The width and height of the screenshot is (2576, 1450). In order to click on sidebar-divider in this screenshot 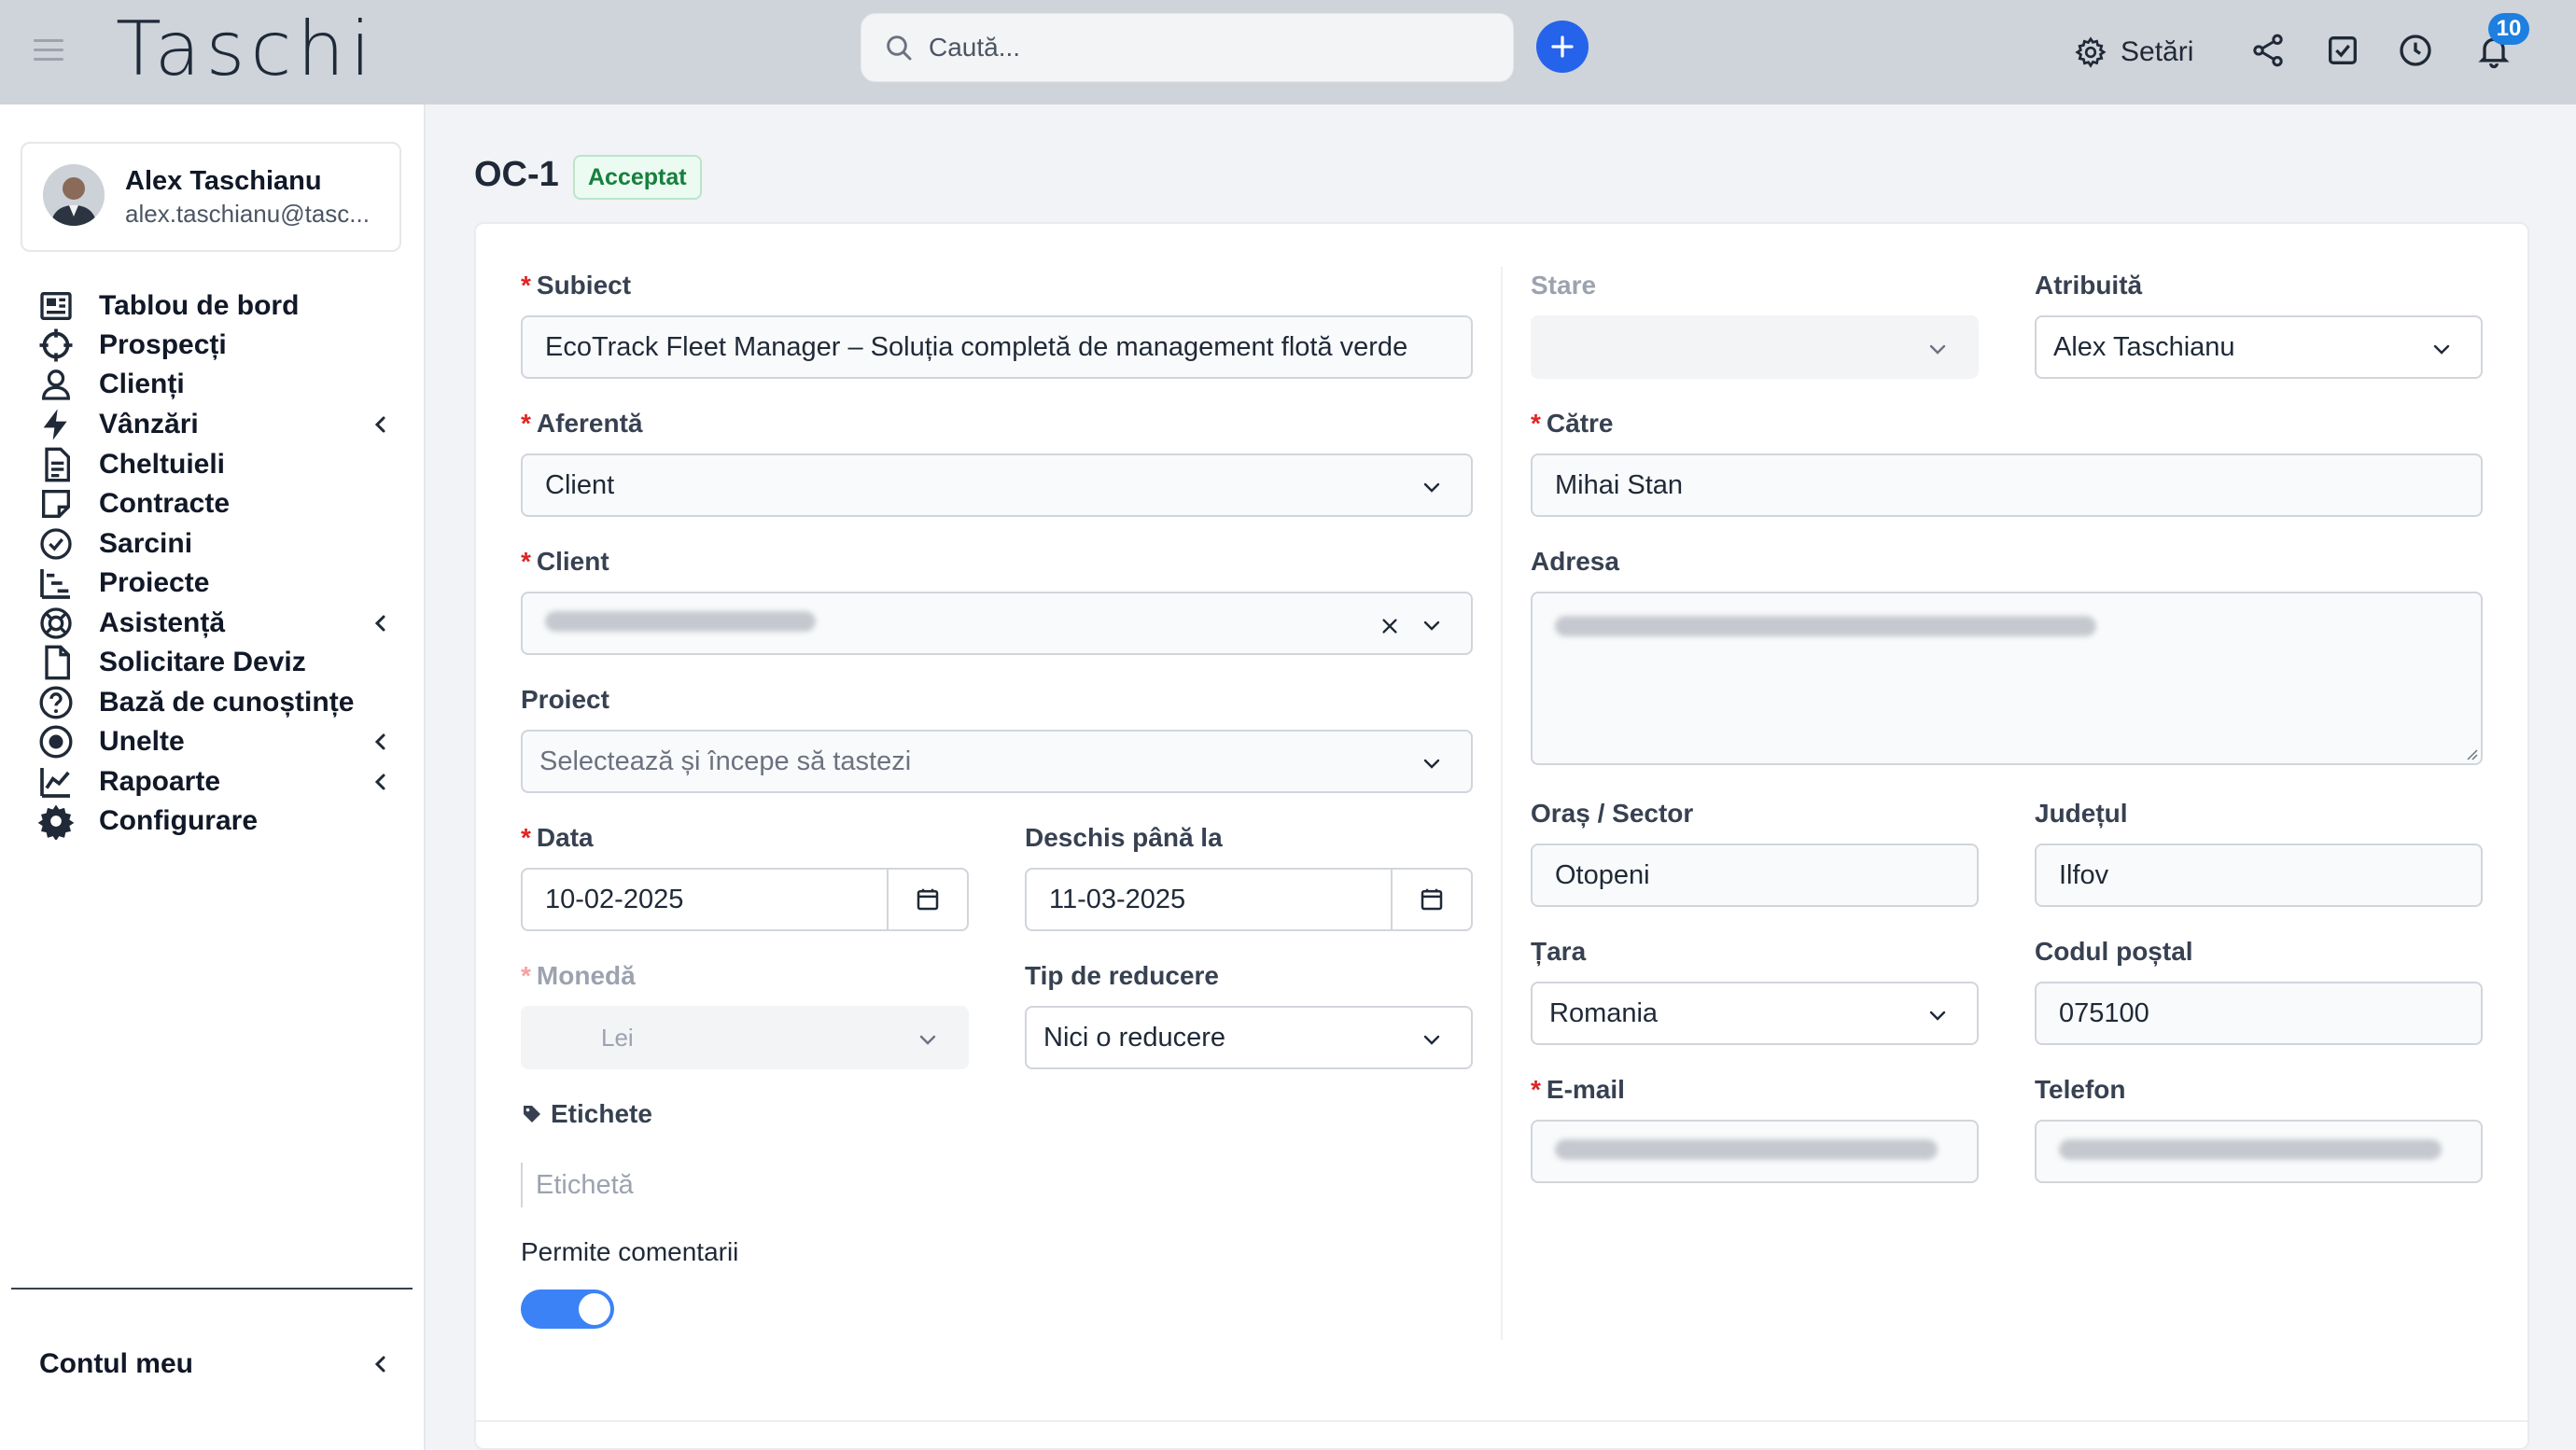, I will do `click(212, 1289)`.